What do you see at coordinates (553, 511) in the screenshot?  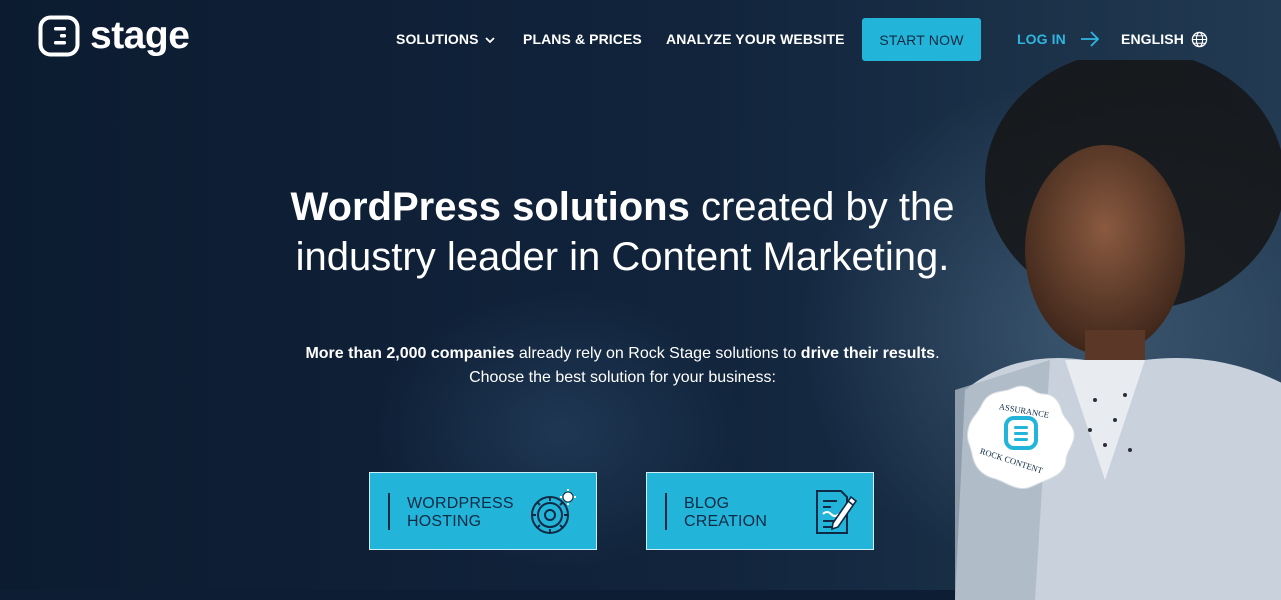 I see `gear-hosting-icon` at bounding box center [553, 511].